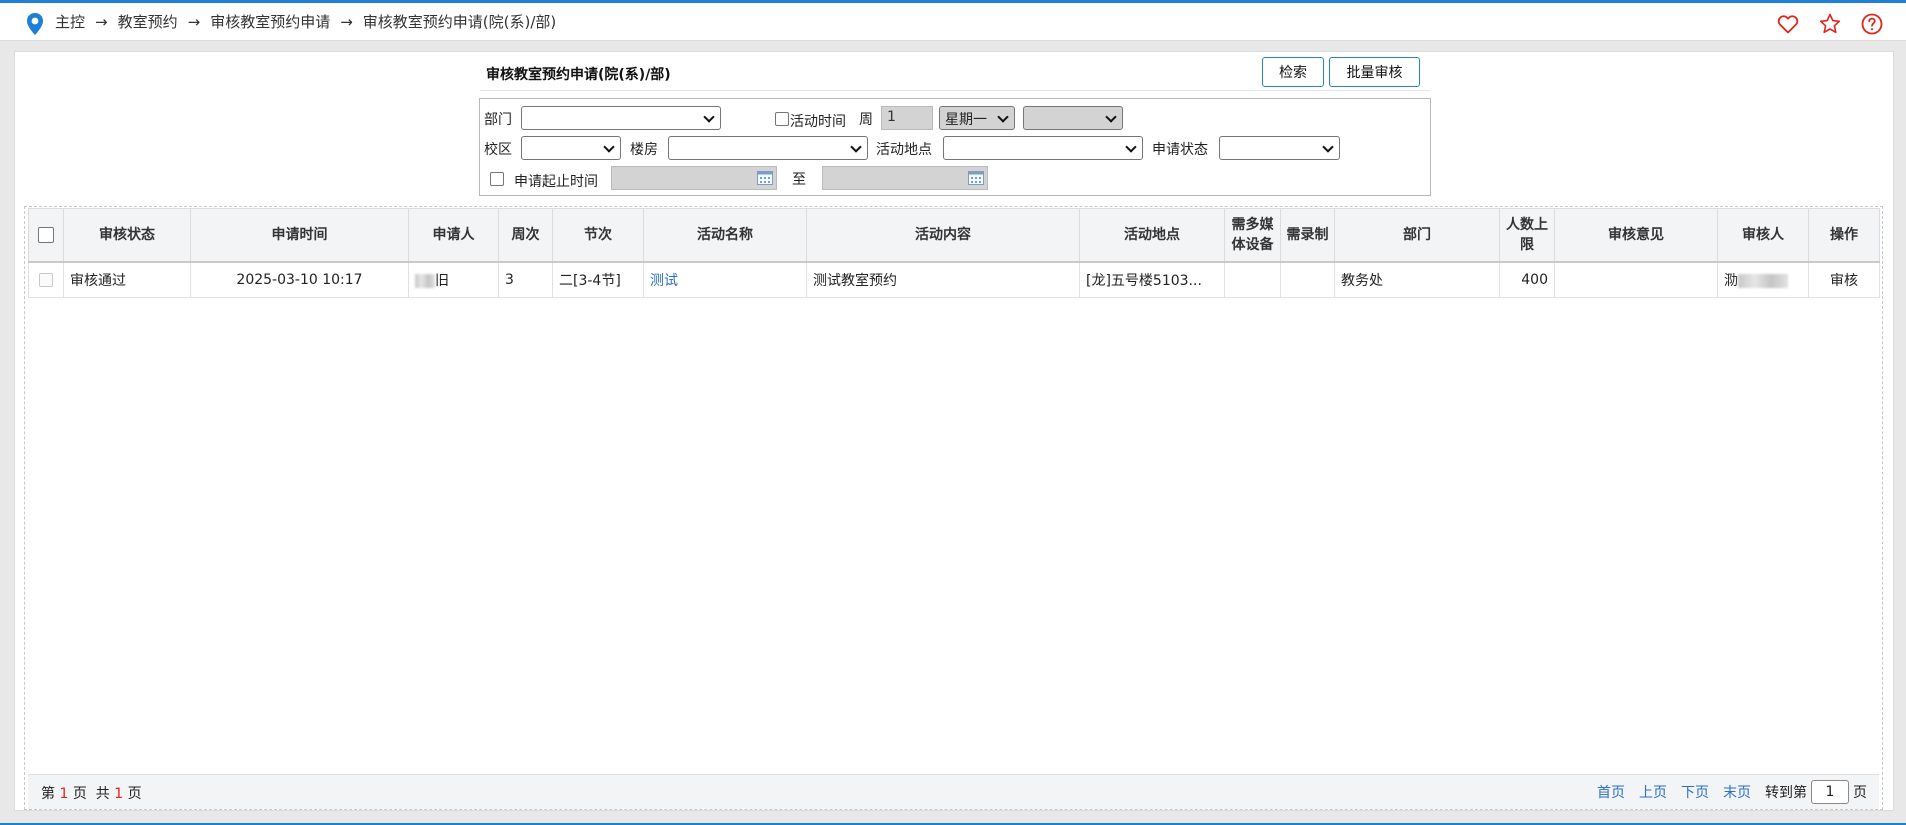 Image resolution: width=1906 pixels, height=825 pixels. Describe the element at coordinates (48, 794) in the screenshot. I see `page-prefix: 第` at that location.